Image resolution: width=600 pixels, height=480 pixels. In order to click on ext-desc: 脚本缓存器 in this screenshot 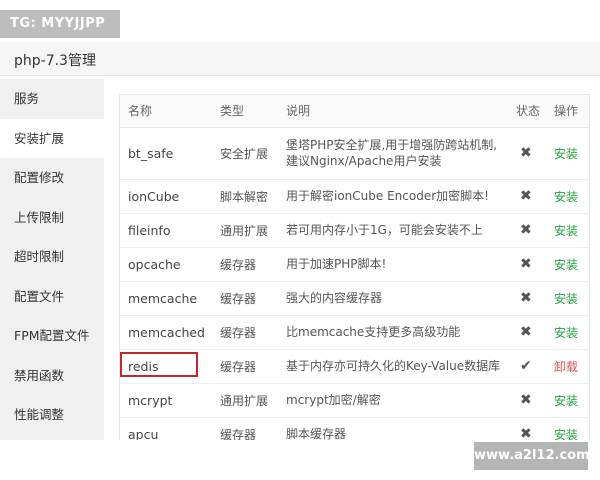, I will do `click(393, 428)`.